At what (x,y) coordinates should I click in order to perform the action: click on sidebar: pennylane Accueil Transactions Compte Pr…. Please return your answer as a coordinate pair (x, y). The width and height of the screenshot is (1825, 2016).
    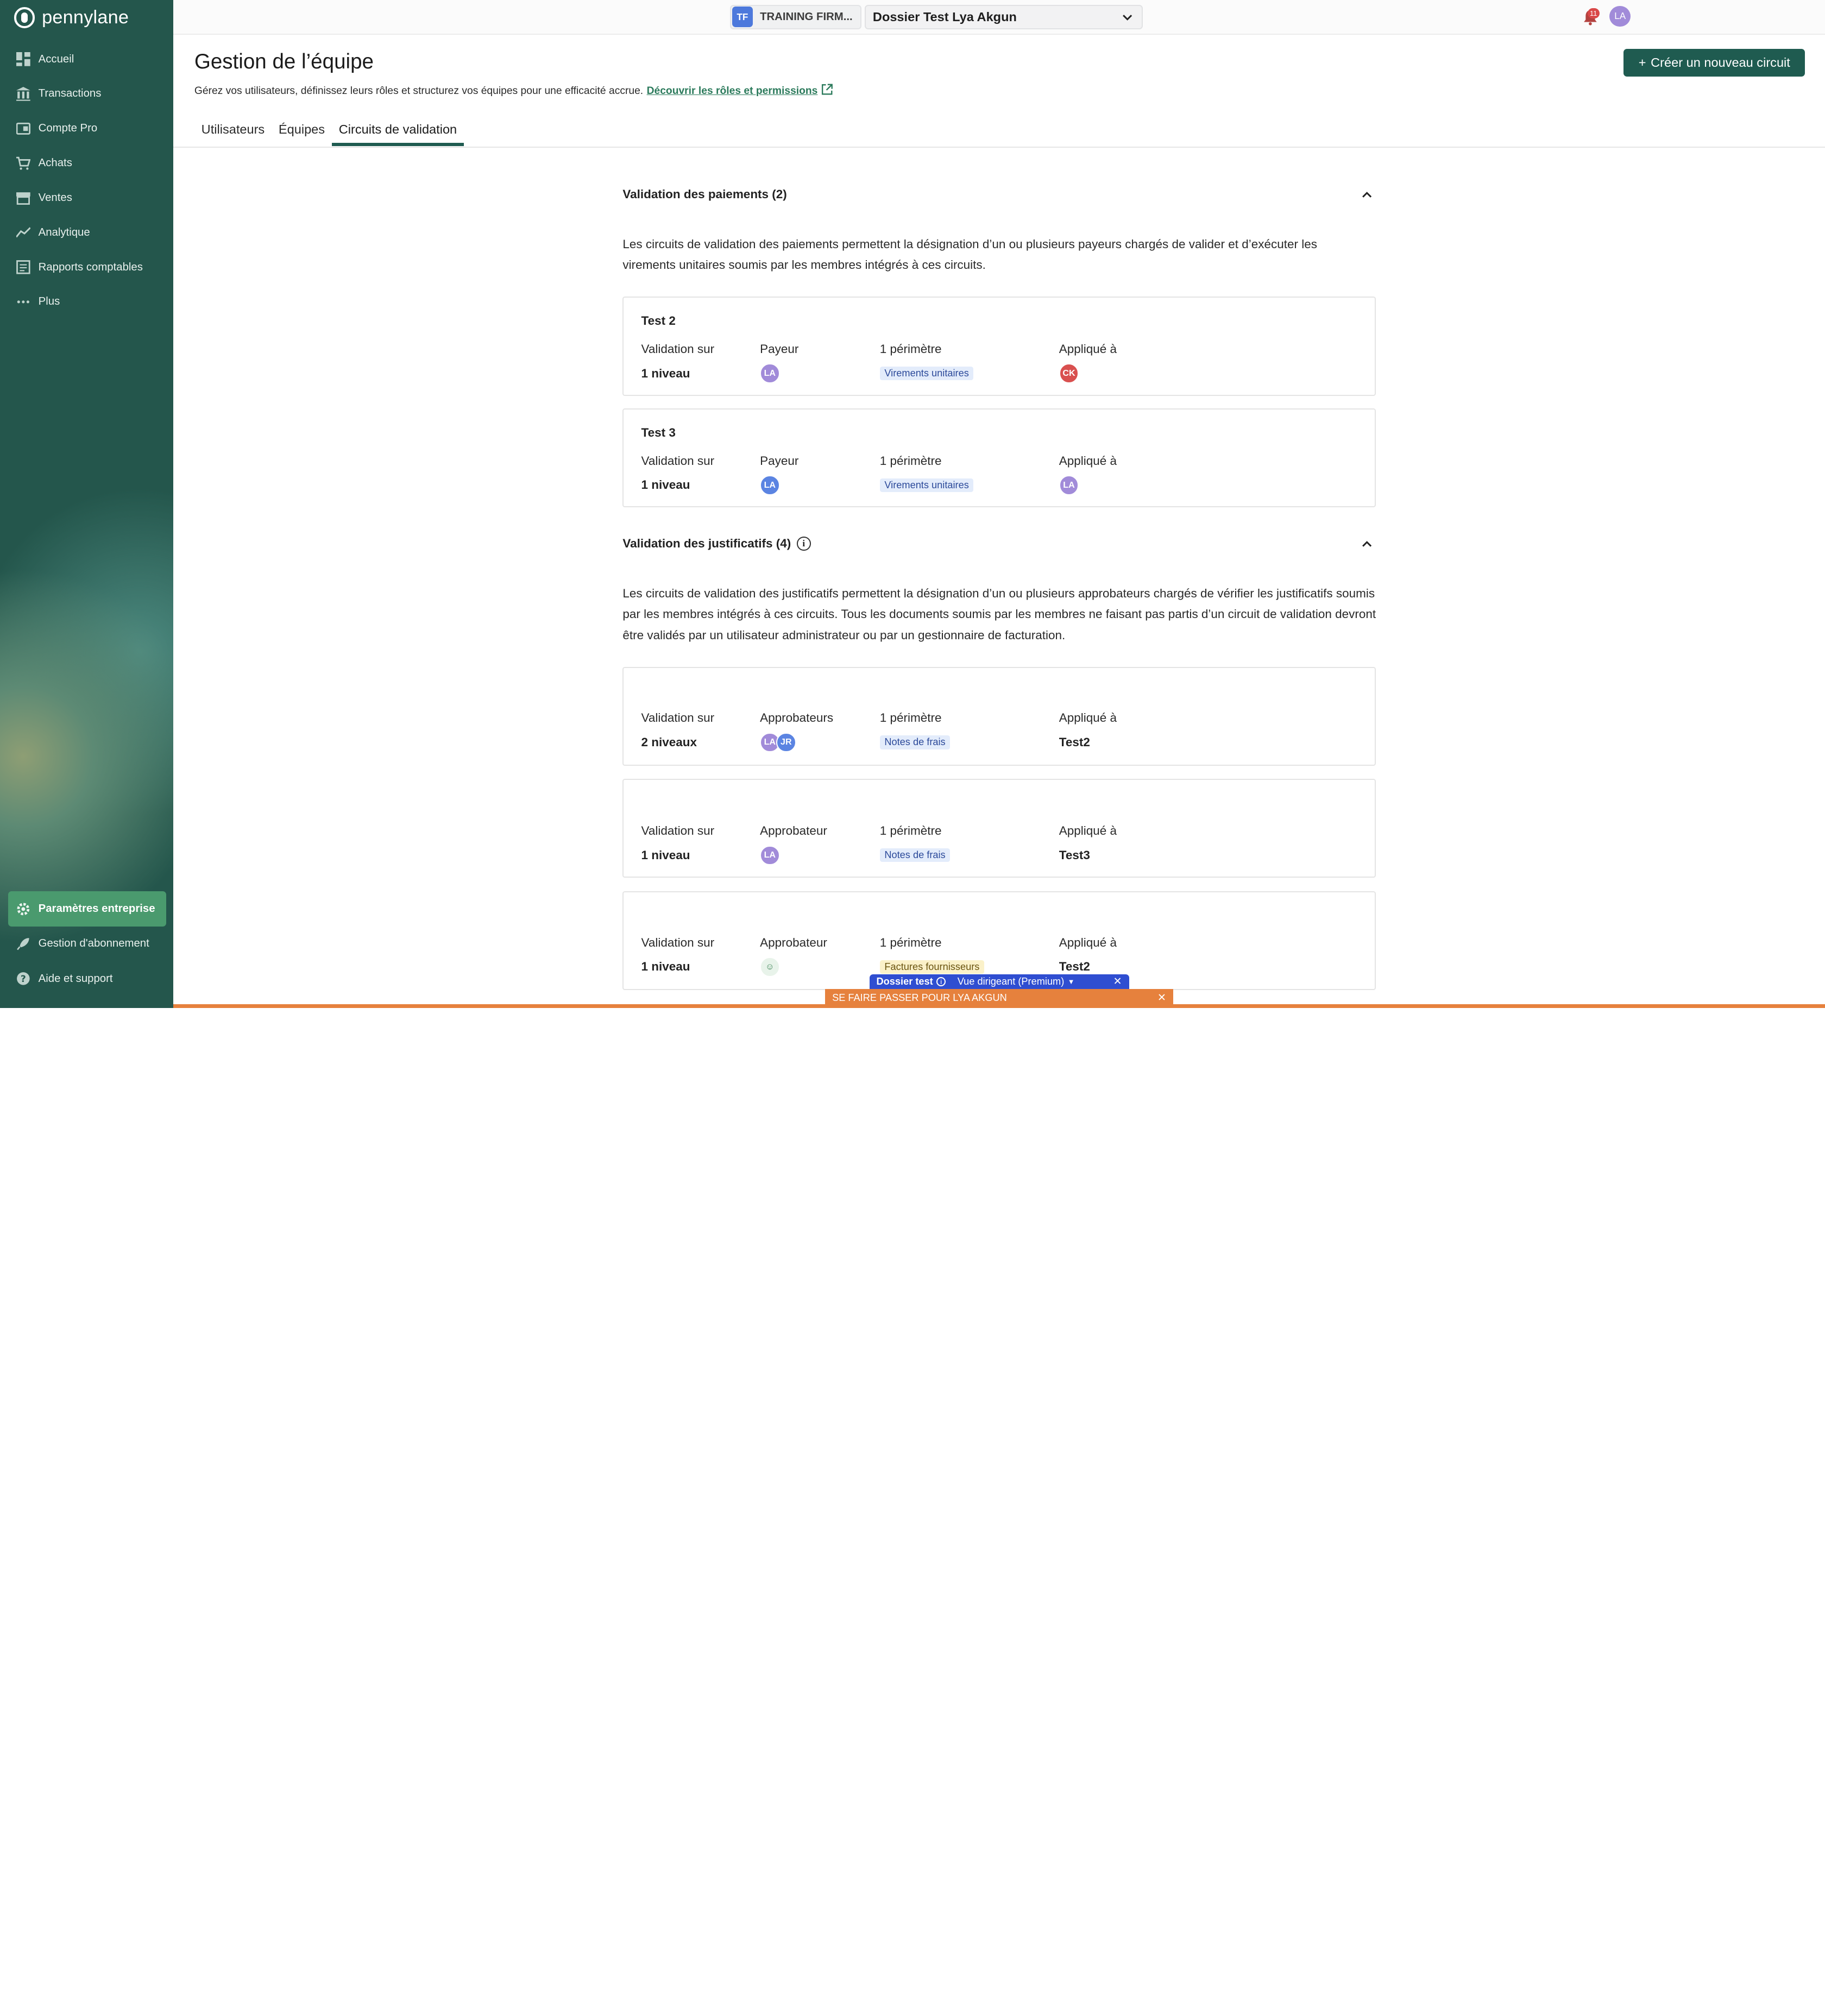
    Looking at the image, I should click on (87, 504).